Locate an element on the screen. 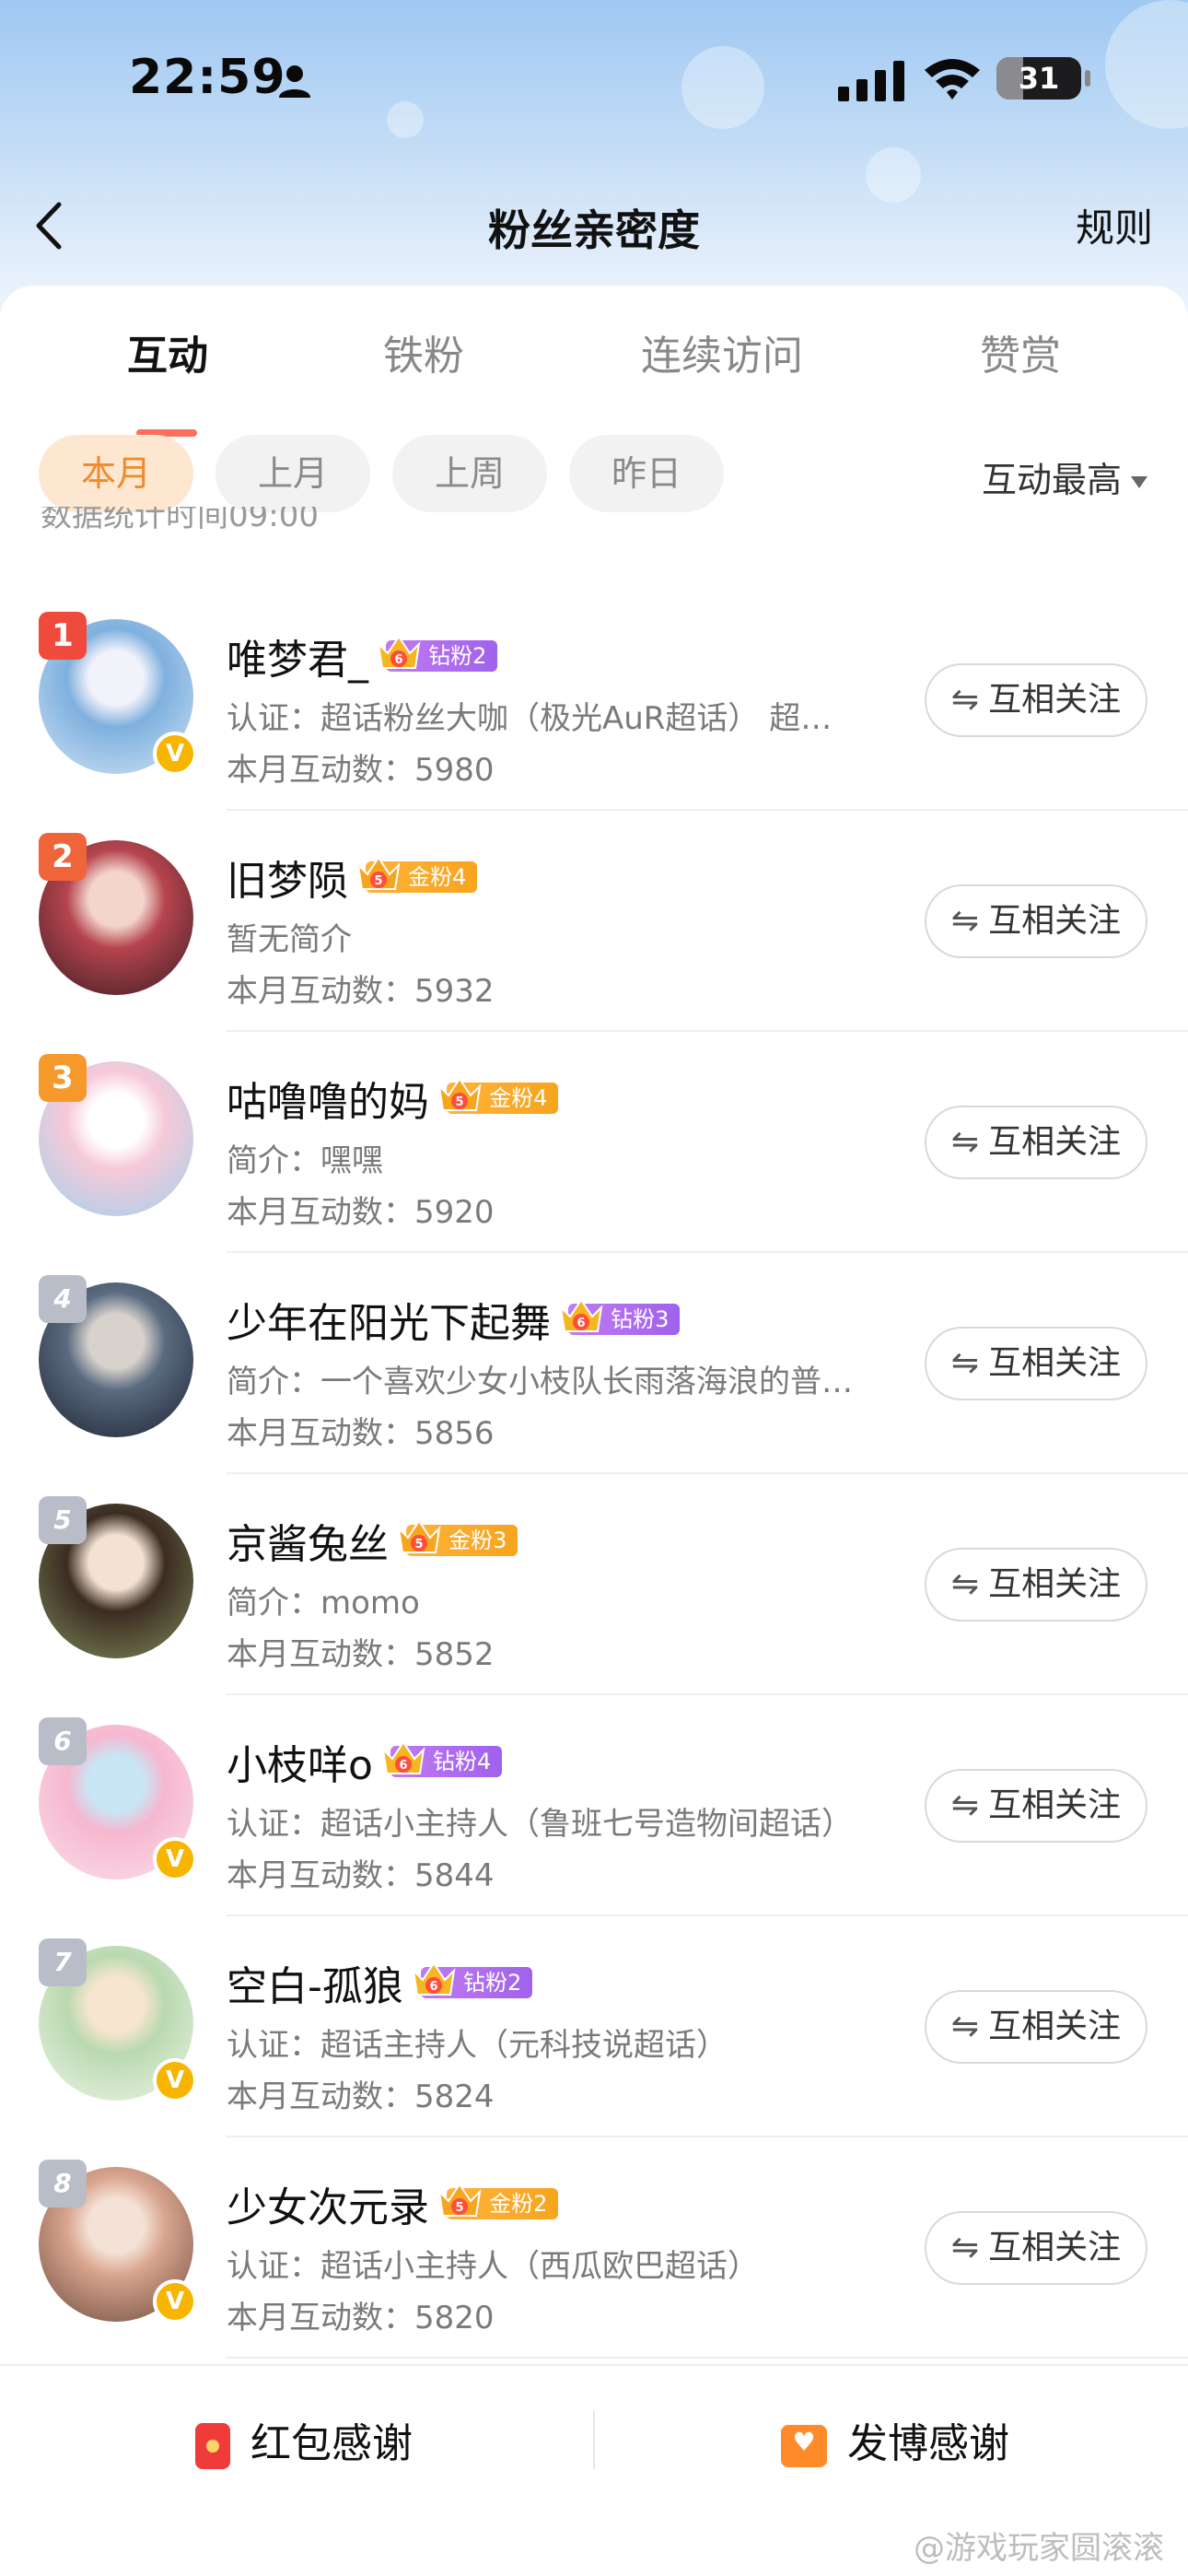 The height and width of the screenshot is (2576, 1188). rank-badge: 1 is located at coordinates (63, 636).